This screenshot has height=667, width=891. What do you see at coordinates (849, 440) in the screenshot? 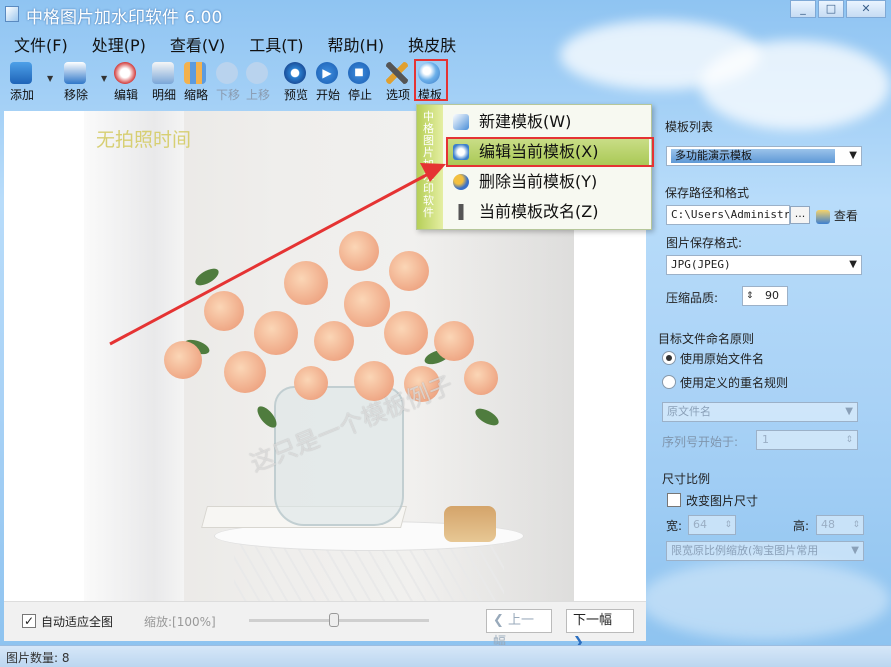
I see `stepper-arrows-icon: ⇕` at bounding box center [849, 440].